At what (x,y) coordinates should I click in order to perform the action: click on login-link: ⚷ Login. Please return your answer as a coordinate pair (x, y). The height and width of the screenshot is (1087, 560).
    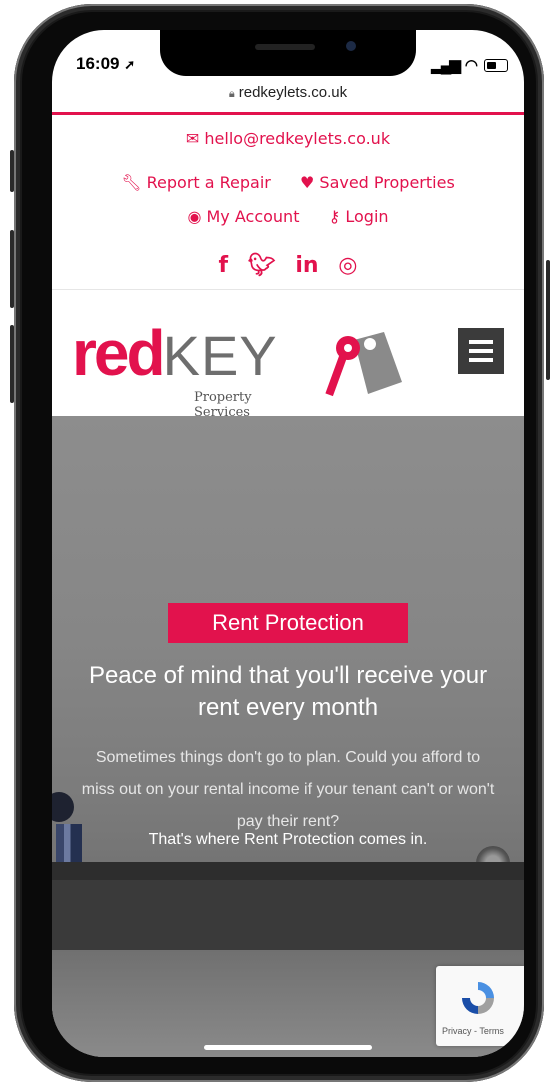
    Looking at the image, I should click on (359, 216).